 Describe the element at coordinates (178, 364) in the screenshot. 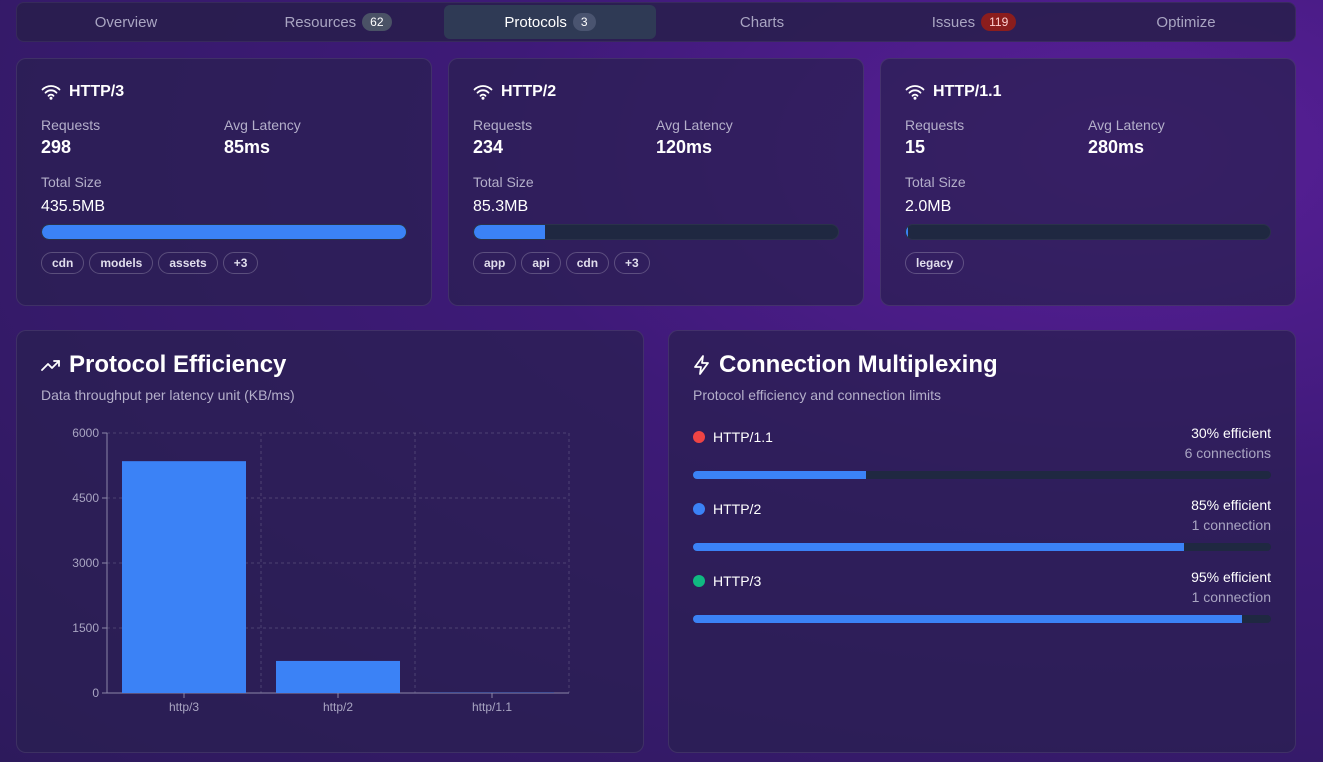

I see `panel-title: Protocol Efficiency` at that location.